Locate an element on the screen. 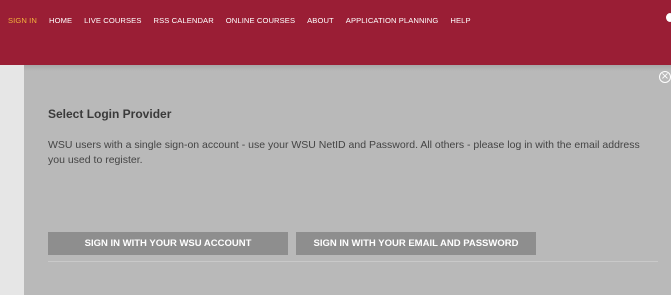 This screenshot has height=295, width=671. divider is located at coordinates (353, 261).